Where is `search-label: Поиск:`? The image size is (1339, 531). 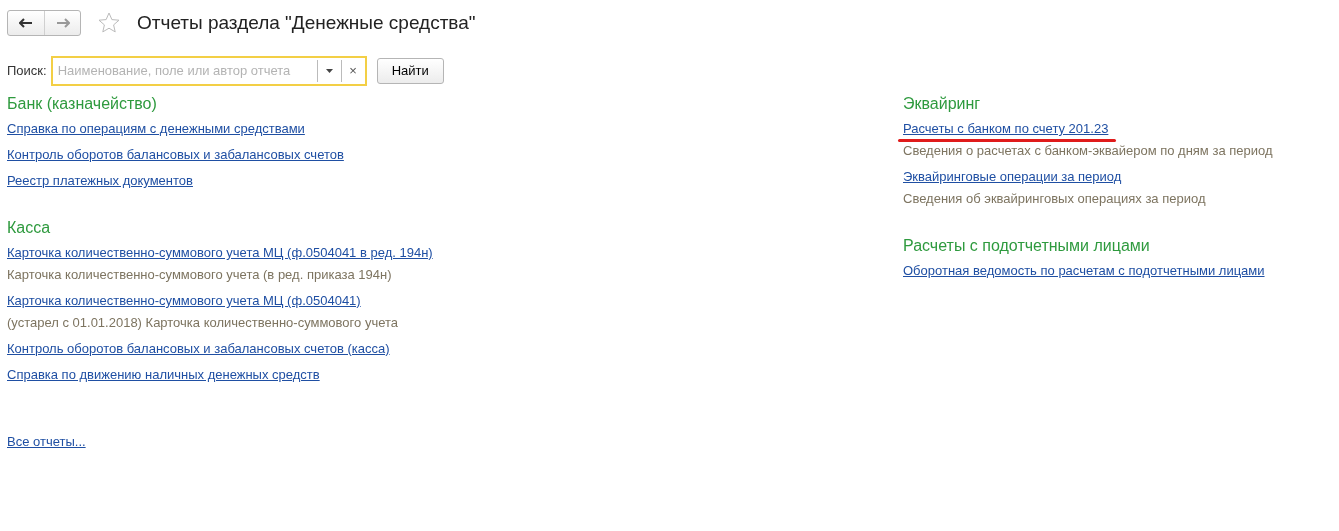
search-label: Поиск: is located at coordinates (27, 71).